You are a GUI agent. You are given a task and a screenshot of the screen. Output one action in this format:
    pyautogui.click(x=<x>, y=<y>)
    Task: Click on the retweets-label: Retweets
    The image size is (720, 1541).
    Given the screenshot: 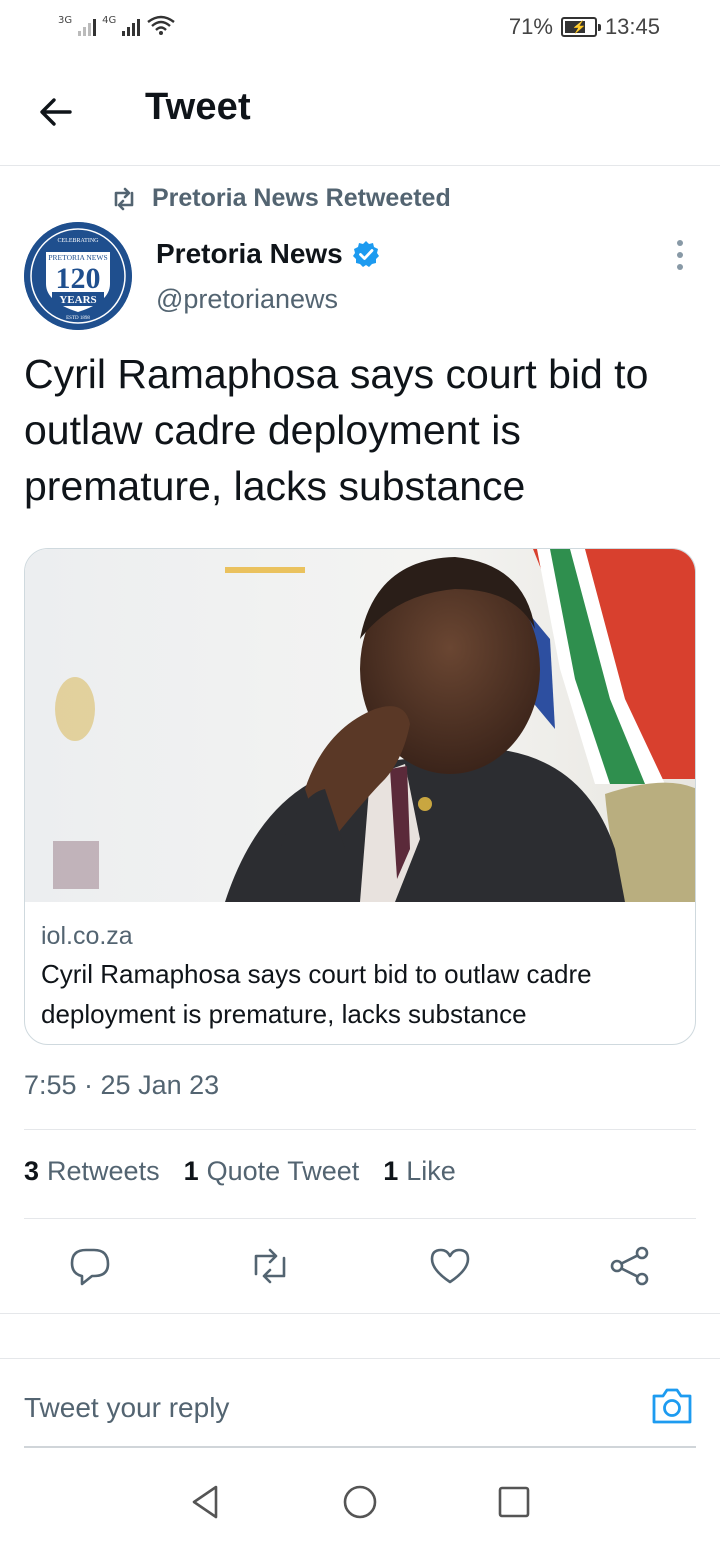 What is the action you would take?
    pyautogui.click(x=103, y=1171)
    